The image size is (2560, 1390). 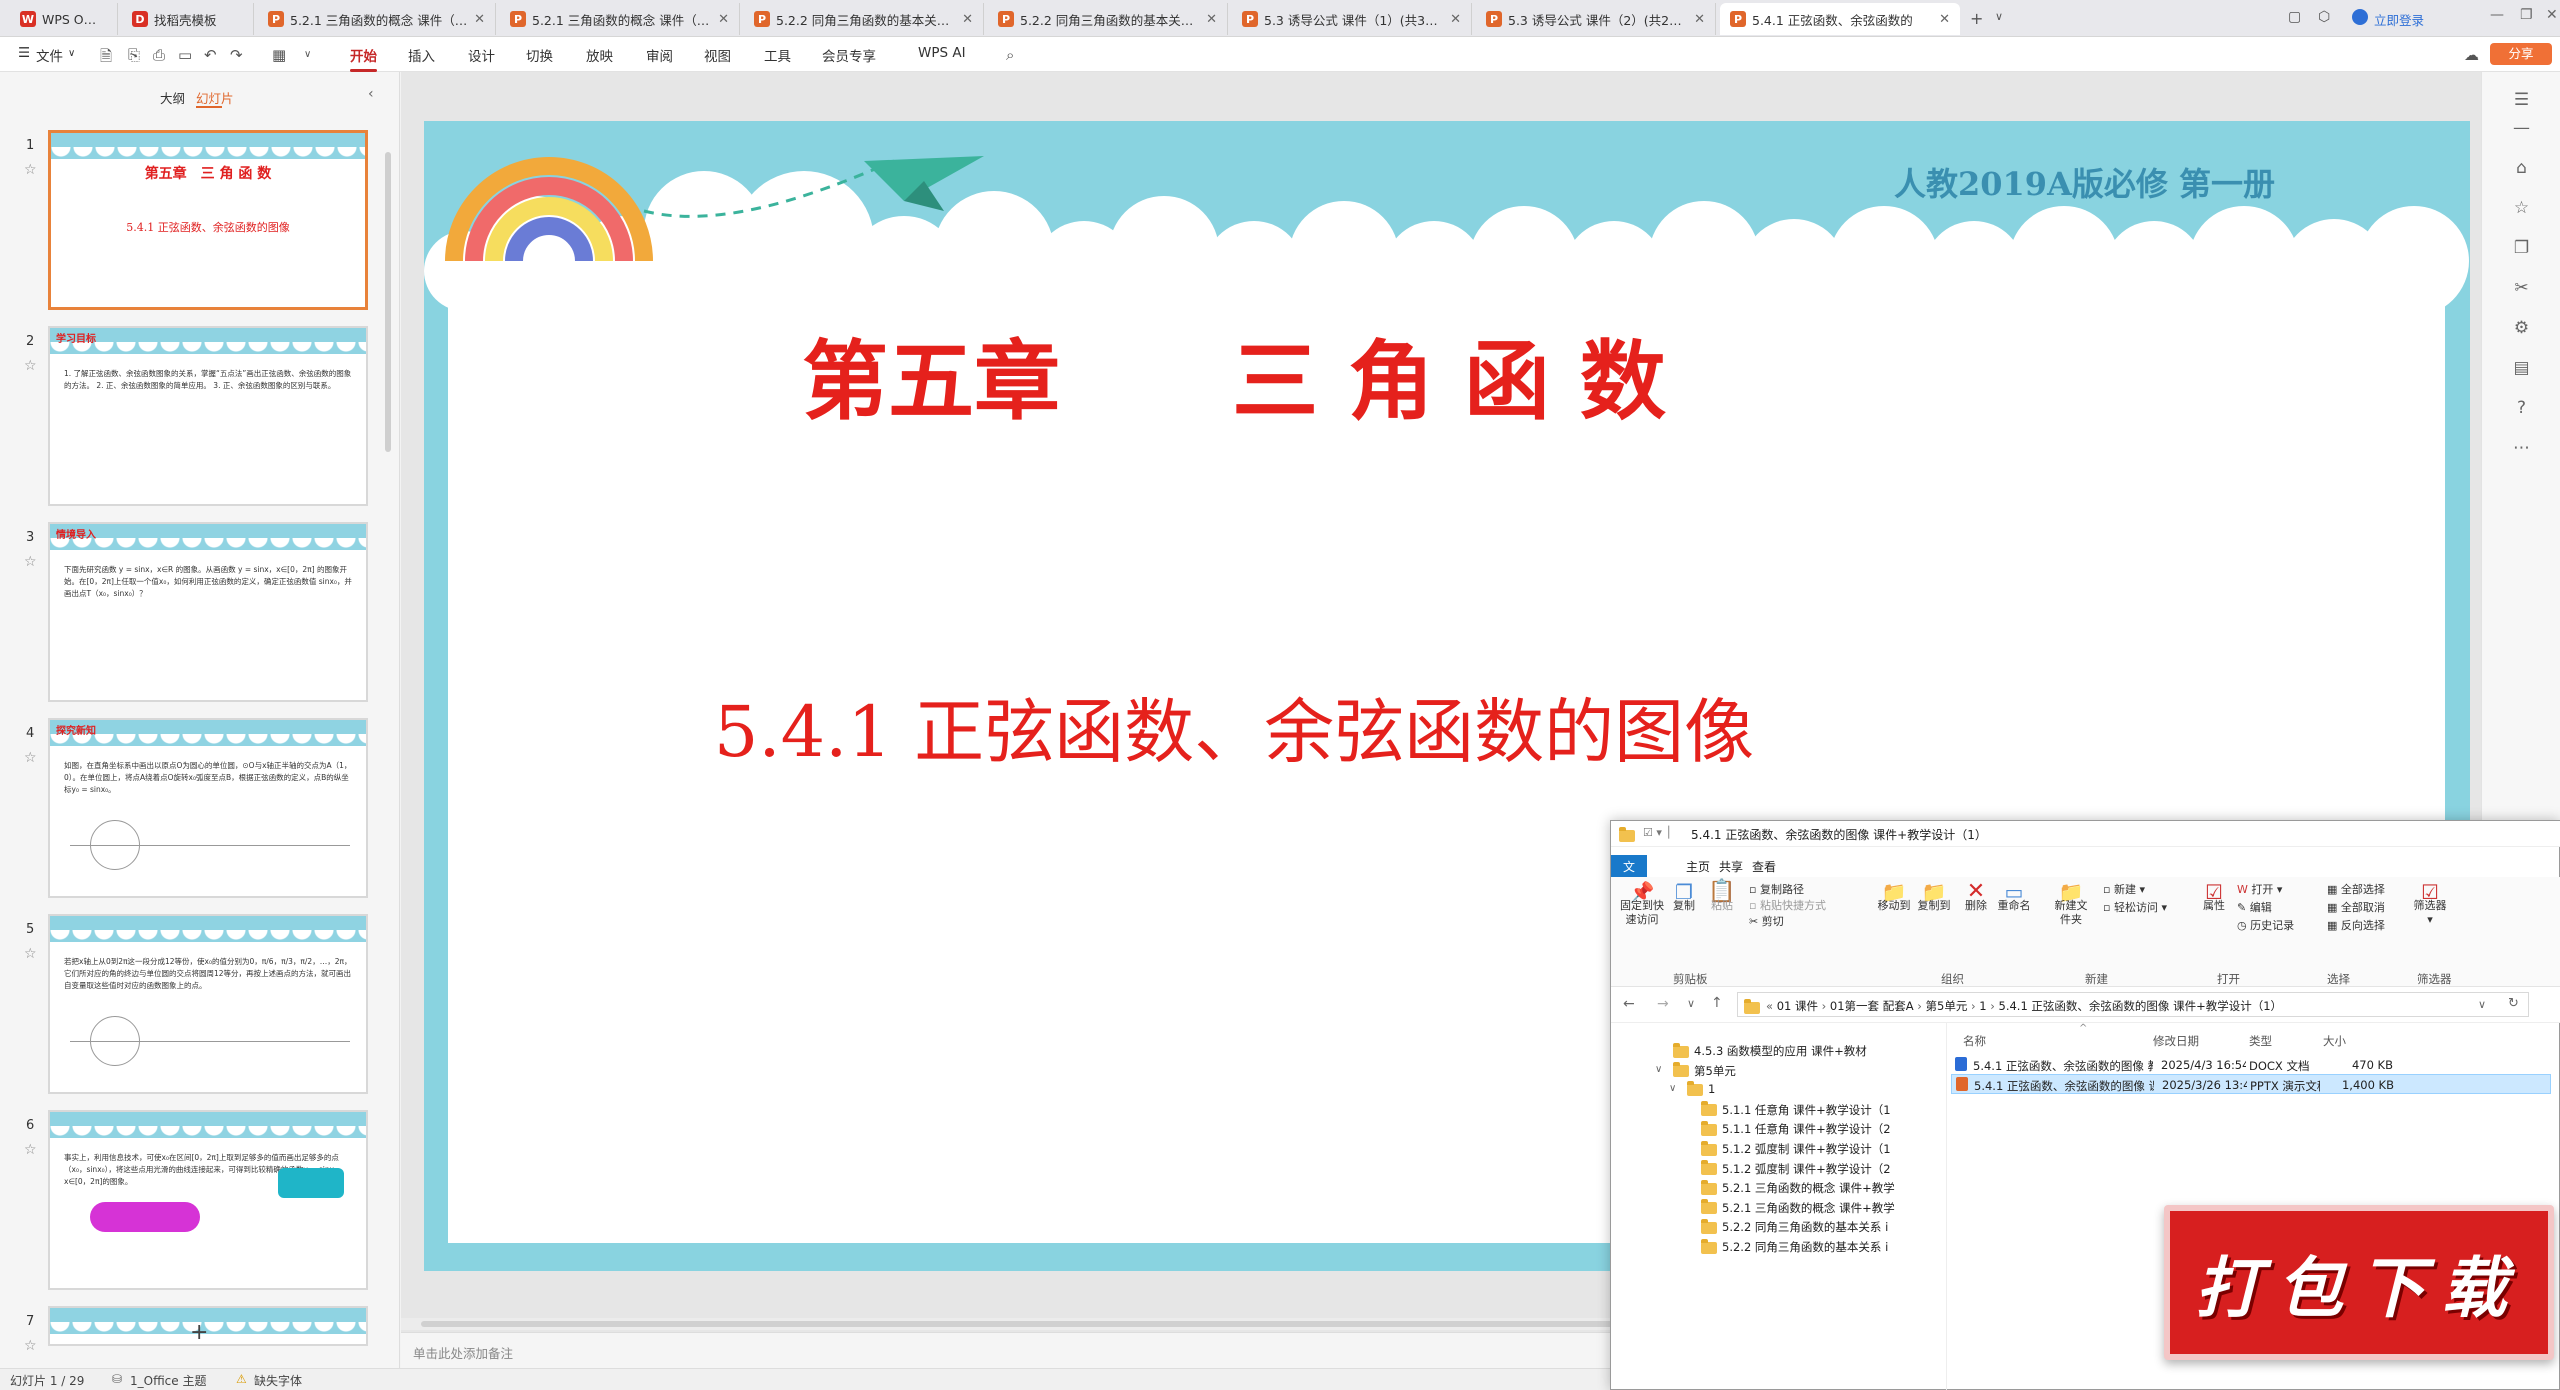 What do you see at coordinates (1629, 1004) in the screenshot?
I see `back-icon: ←` at bounding box center [1629, 1004].